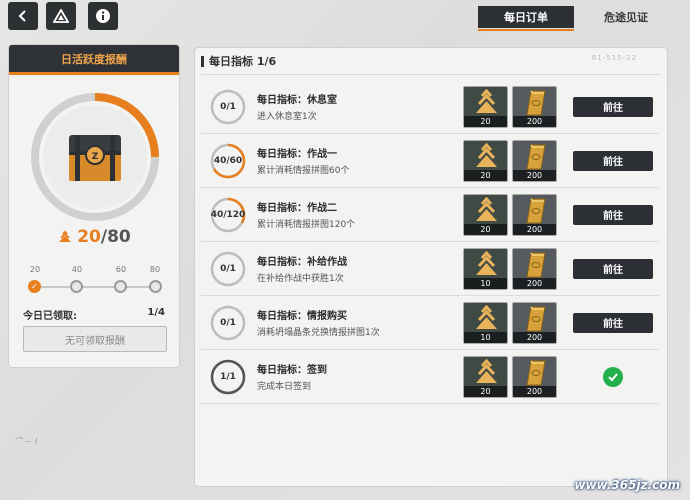 This screenshot has width=690, height=500. What do you see at coordinates (156, 312) in the screenshot?
I see `claimed-value: 1/4` at bounding box center [156, 312].